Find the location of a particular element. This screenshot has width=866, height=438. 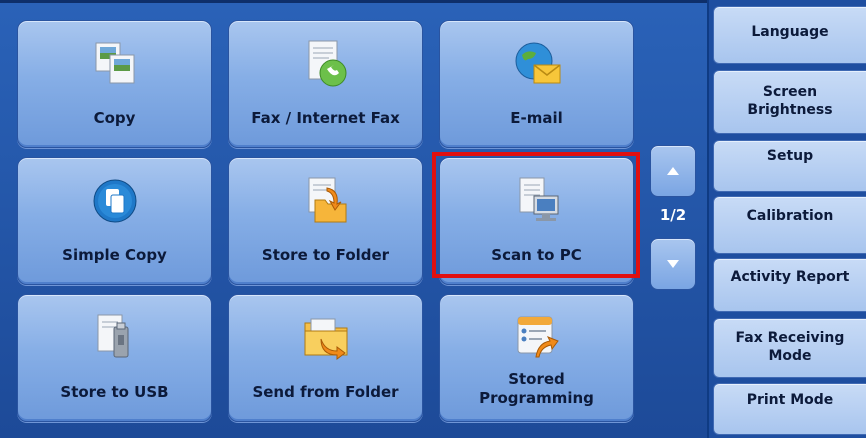

store-to-folder-button: Store to Folder is located at coordinates (325, 221).